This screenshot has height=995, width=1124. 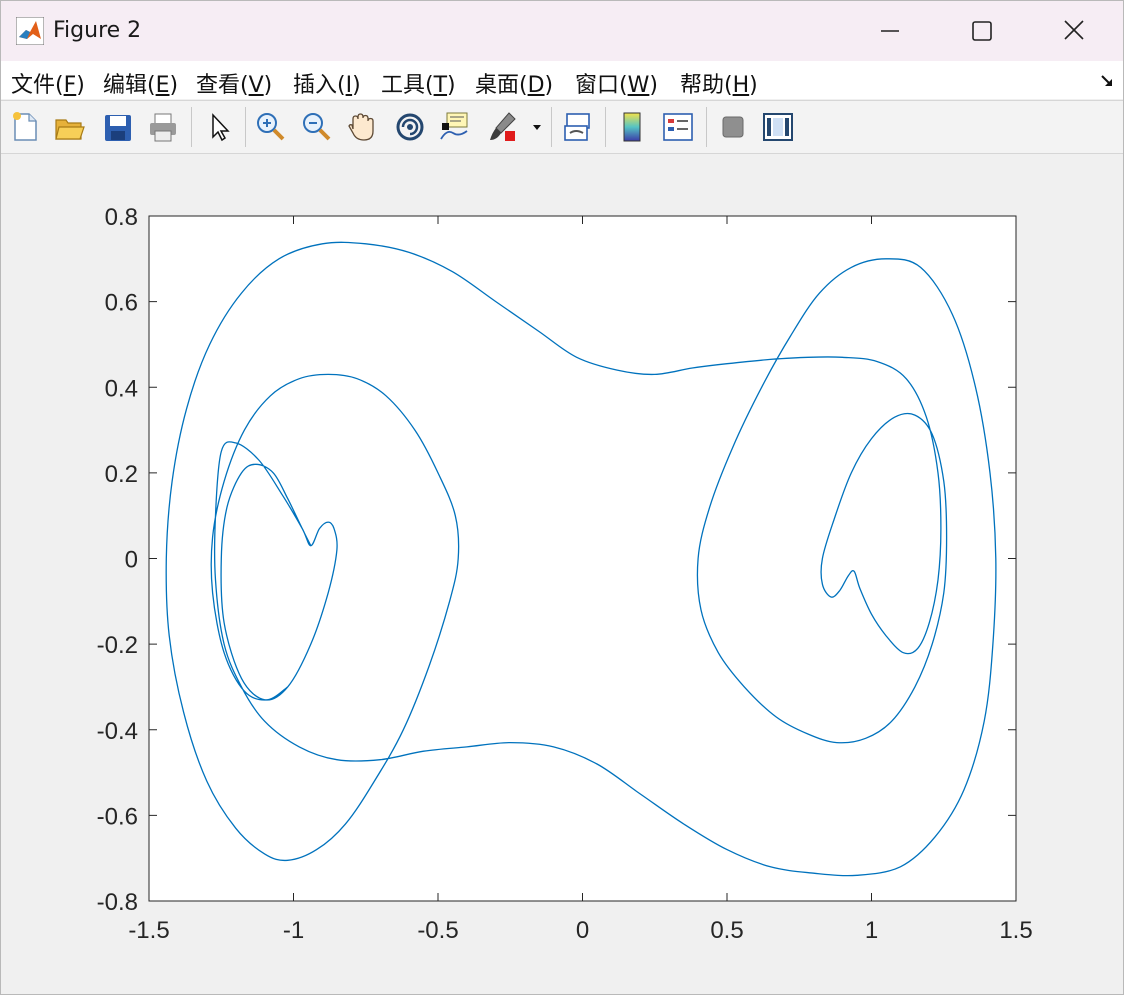 What do you see at coordinates (678, 127) in the screenshot?
I see `legend-icon` at bounding box center [678, 127].